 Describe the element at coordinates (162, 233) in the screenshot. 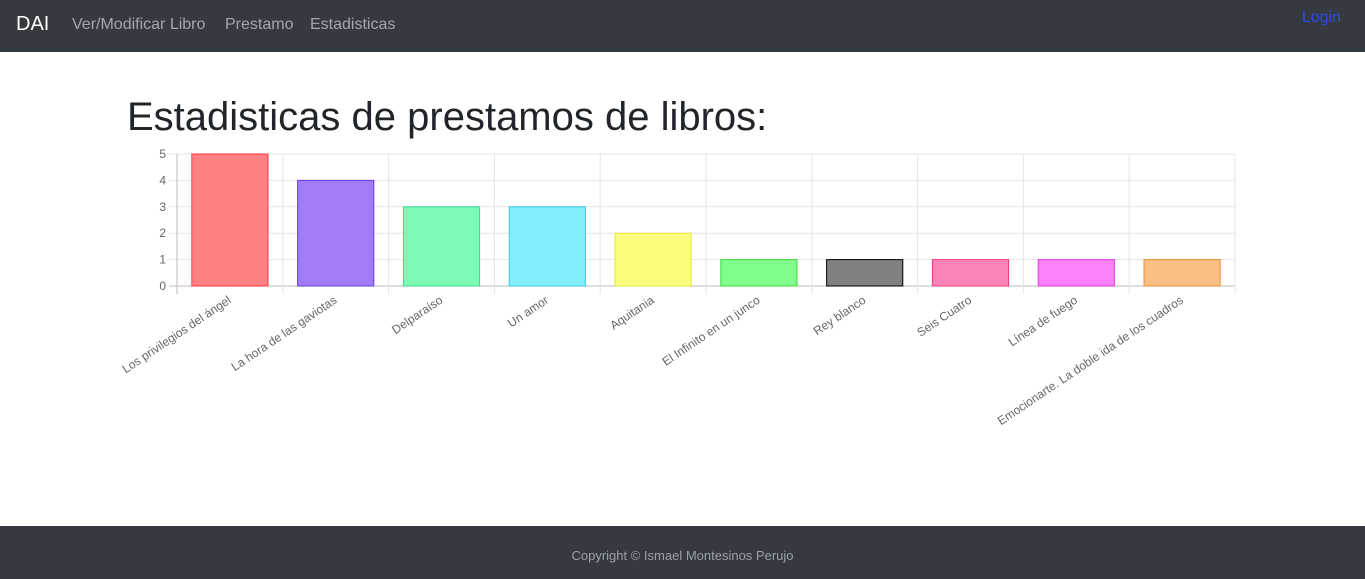

I see `y-tick-label: 2` at that location.